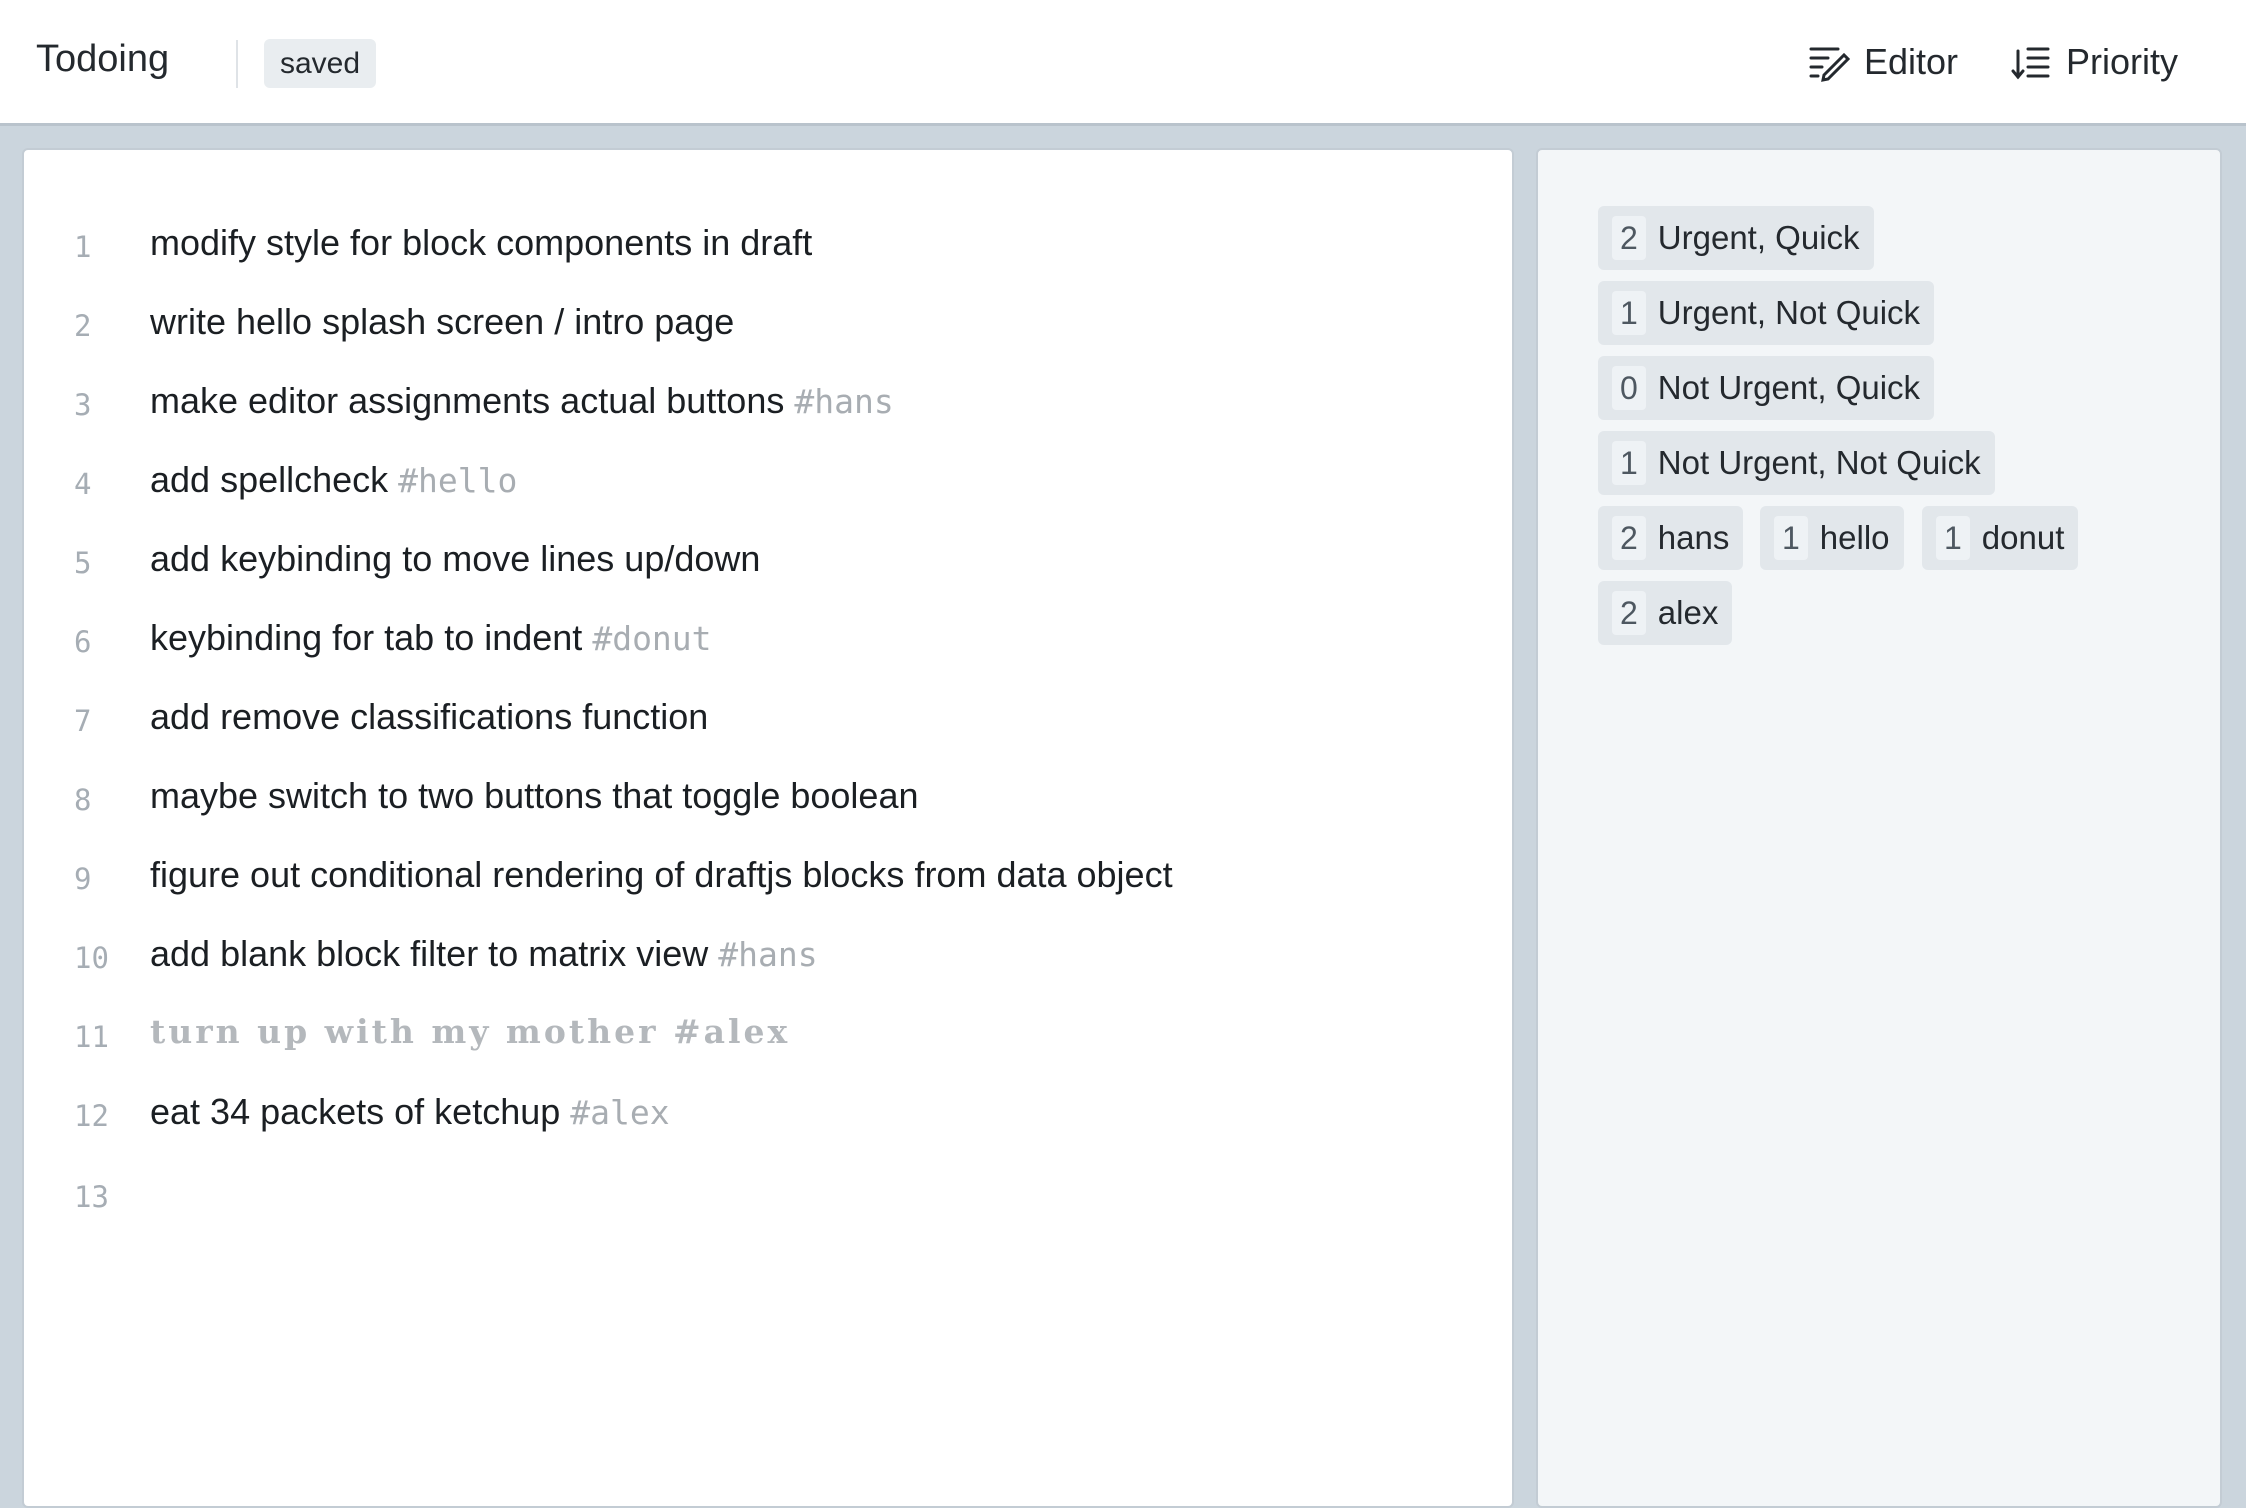  What do you see at coordinates (91, 958) in the screenshot?
I see `line-number: 10` at bounding box center [91, 958].